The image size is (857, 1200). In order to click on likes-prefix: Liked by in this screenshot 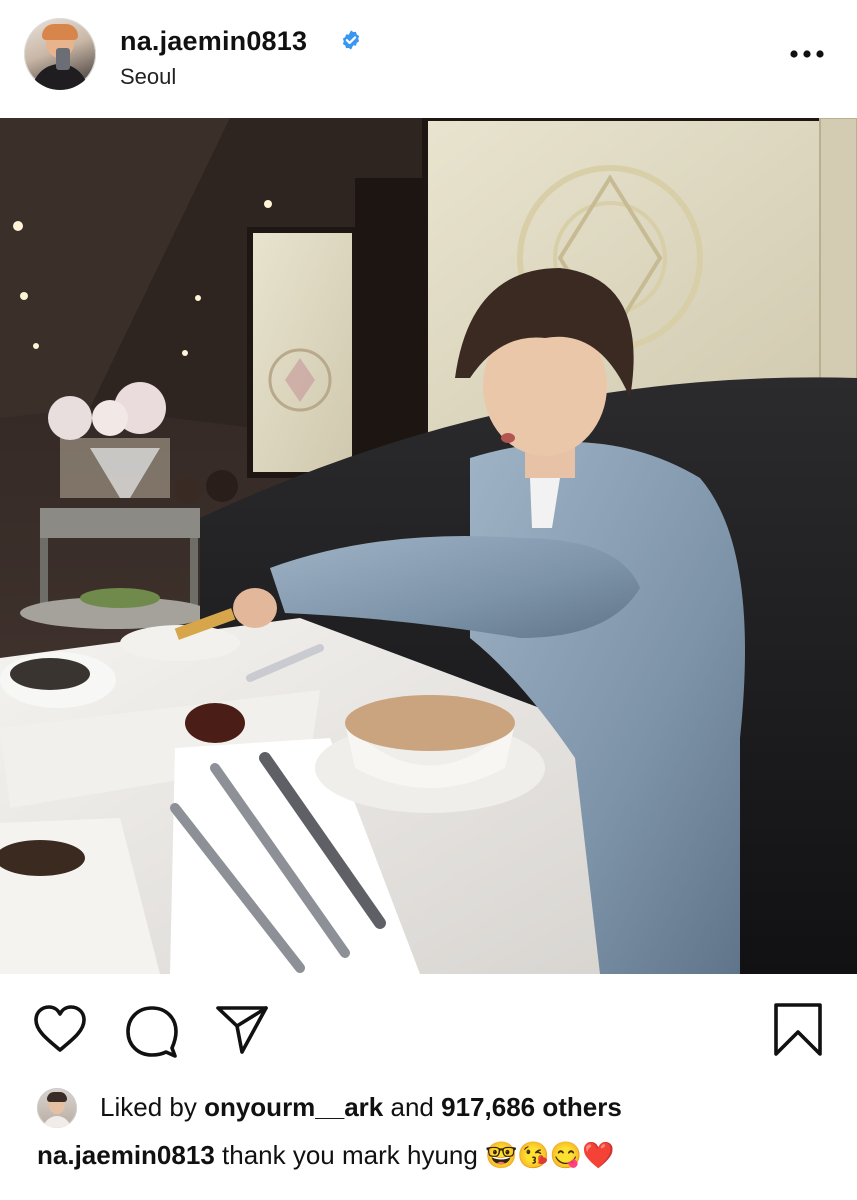, I will do `click(148, 1107)`.